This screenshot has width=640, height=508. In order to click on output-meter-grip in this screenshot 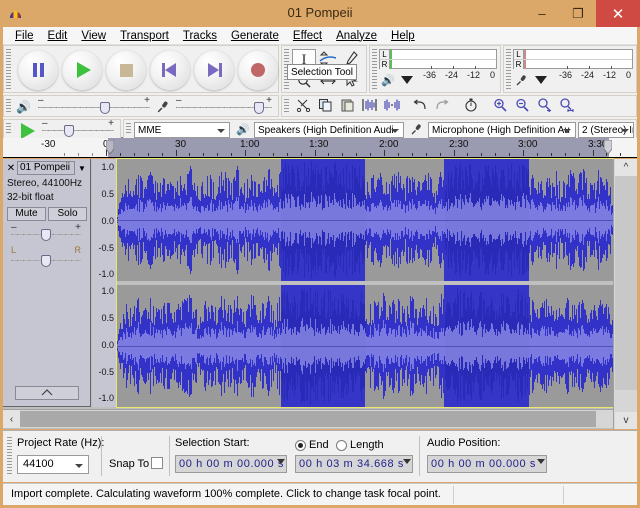, I will do `click(374, 69)`.